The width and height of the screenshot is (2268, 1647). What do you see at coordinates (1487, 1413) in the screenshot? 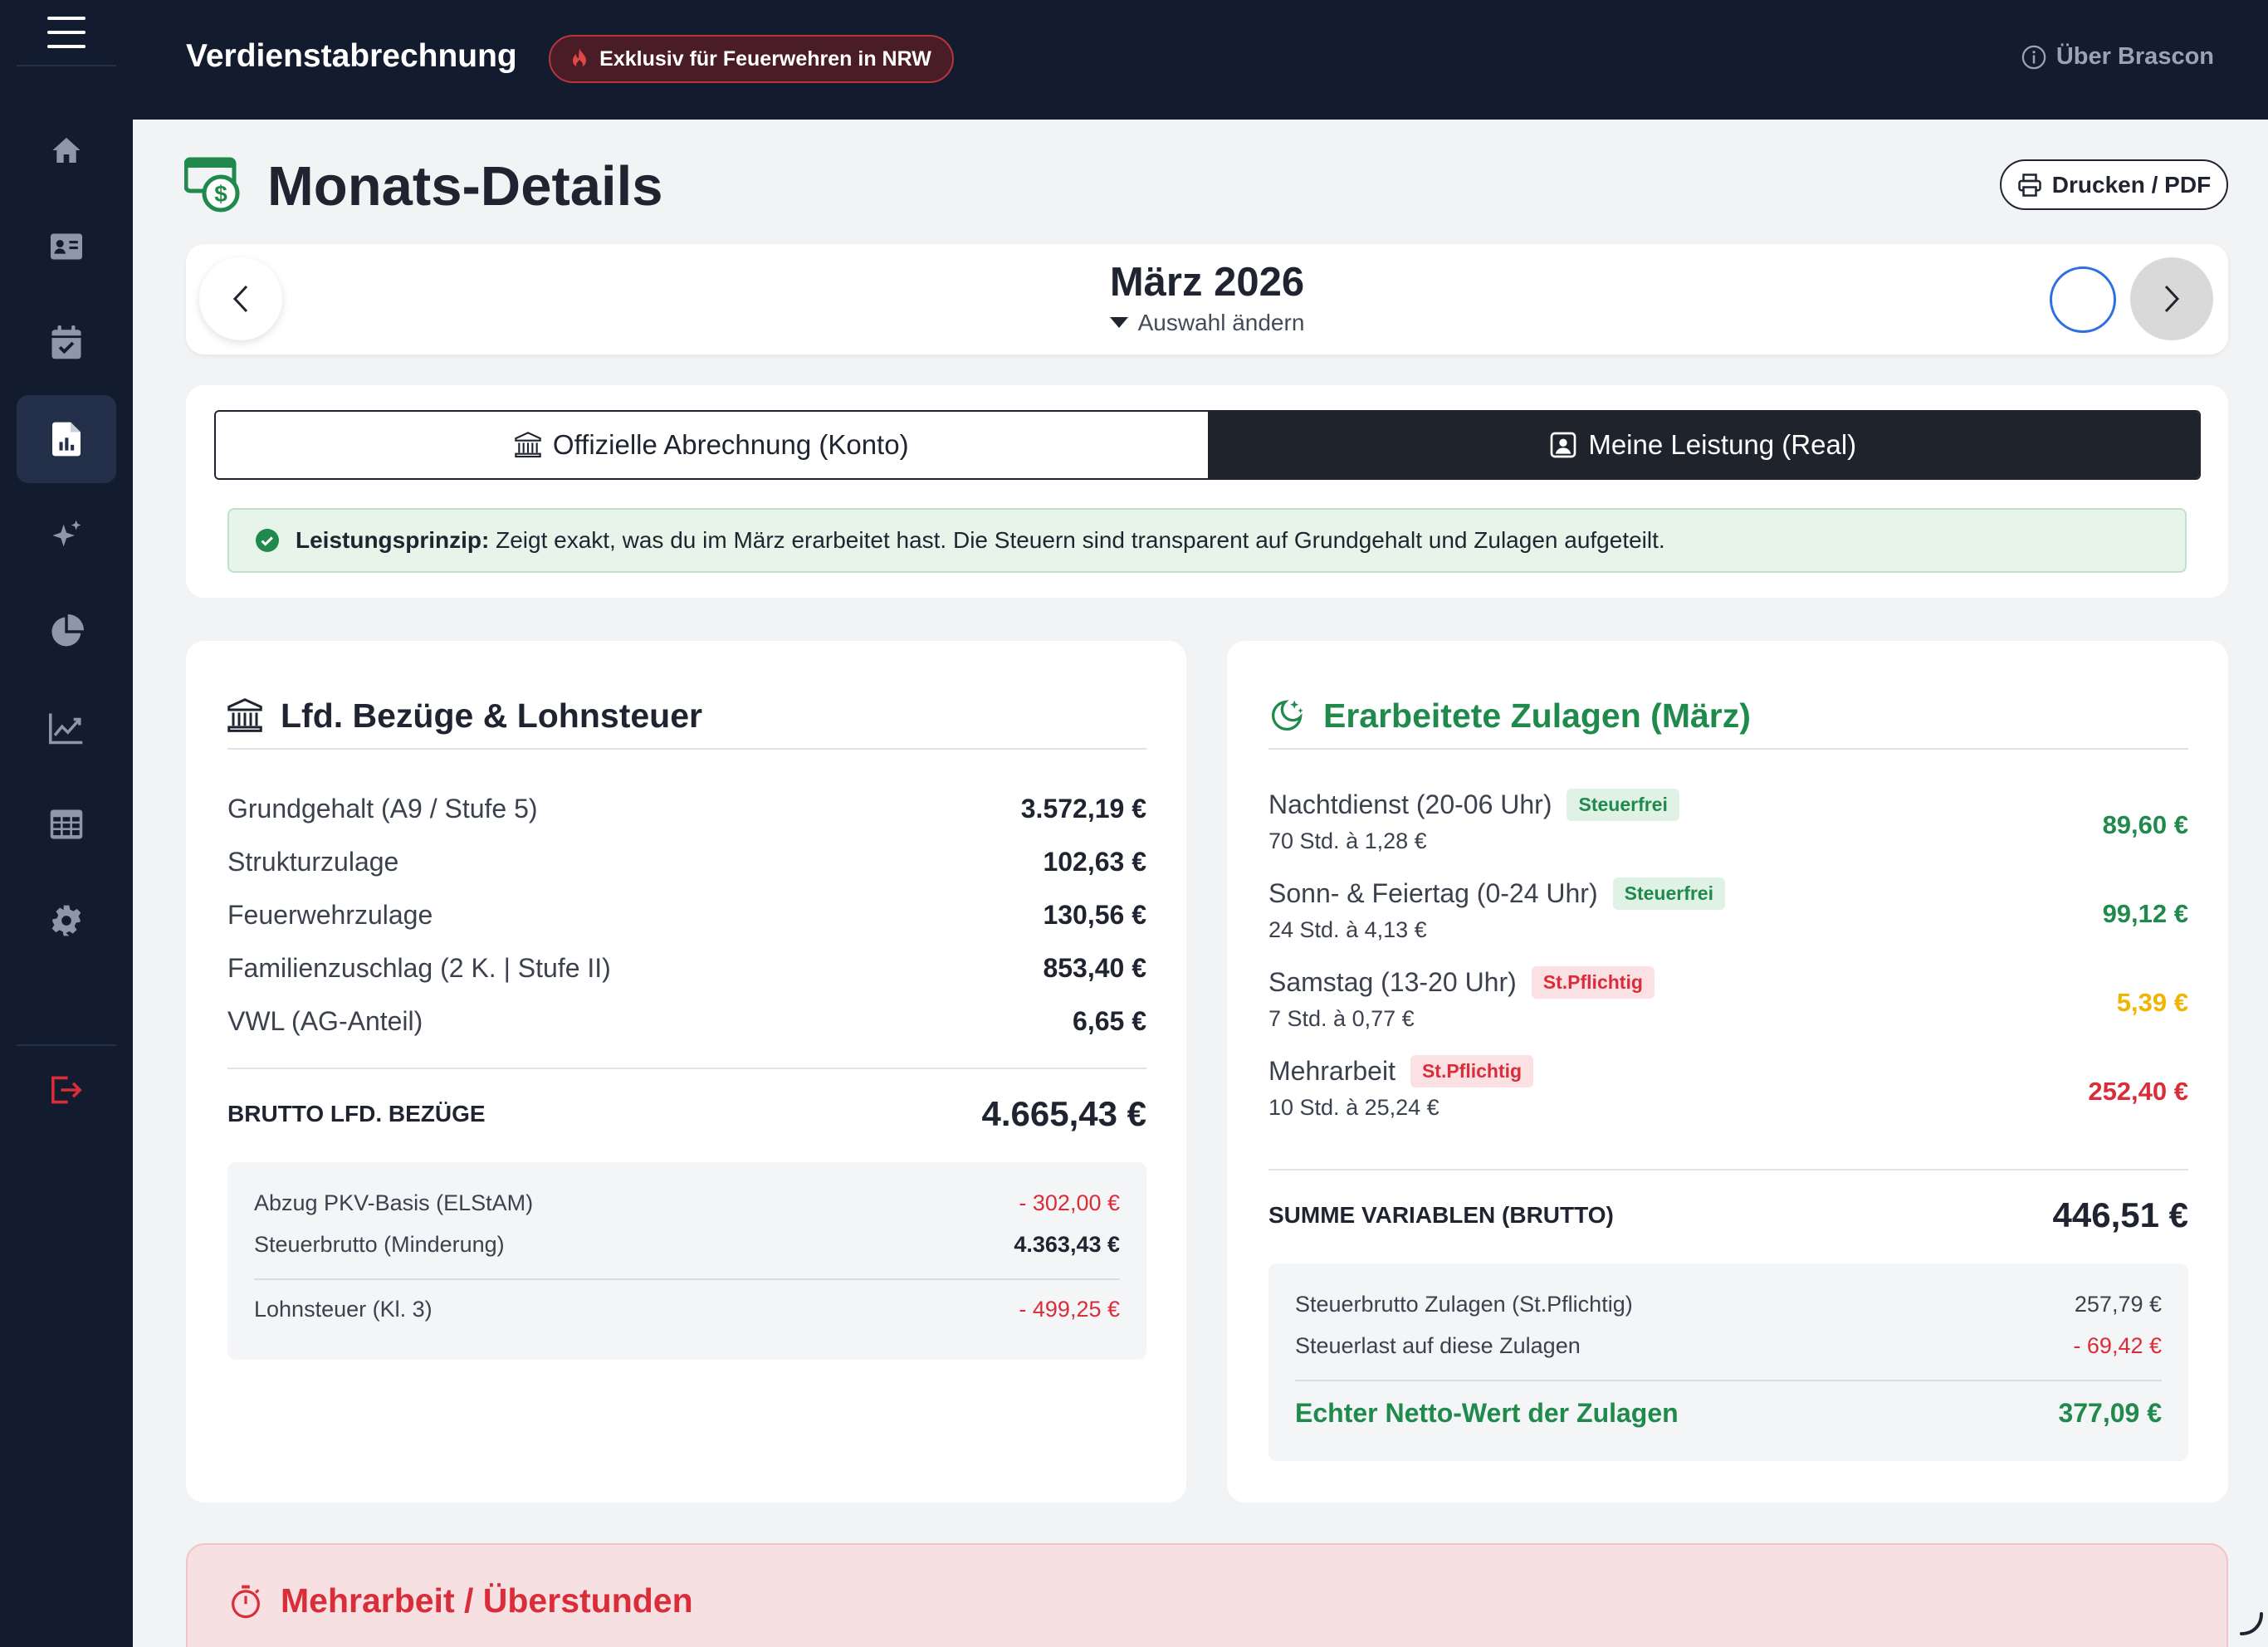
I see `bonus-net-label: Echter Netto-Wert der Zulagen` at bounding box center [1487, 1413].